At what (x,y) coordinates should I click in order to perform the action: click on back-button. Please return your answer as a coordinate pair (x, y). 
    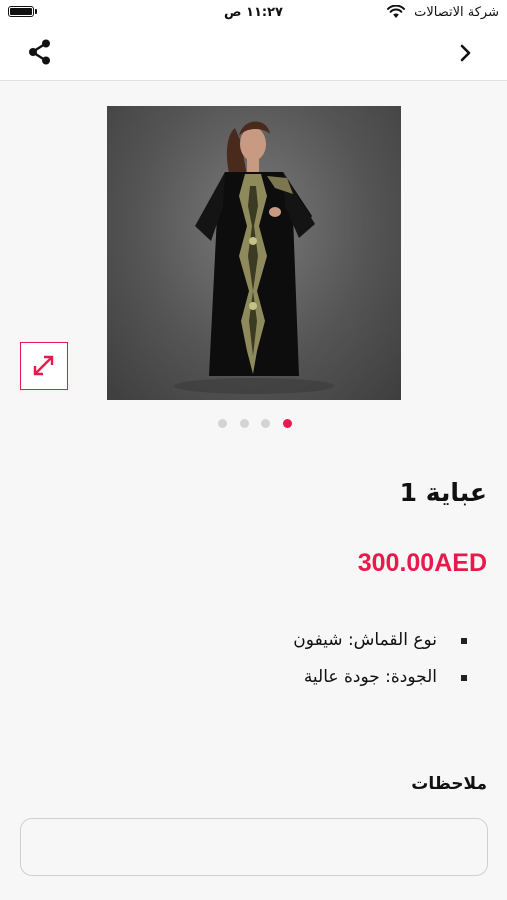
    Looking at the image, I should click on (466, 53).